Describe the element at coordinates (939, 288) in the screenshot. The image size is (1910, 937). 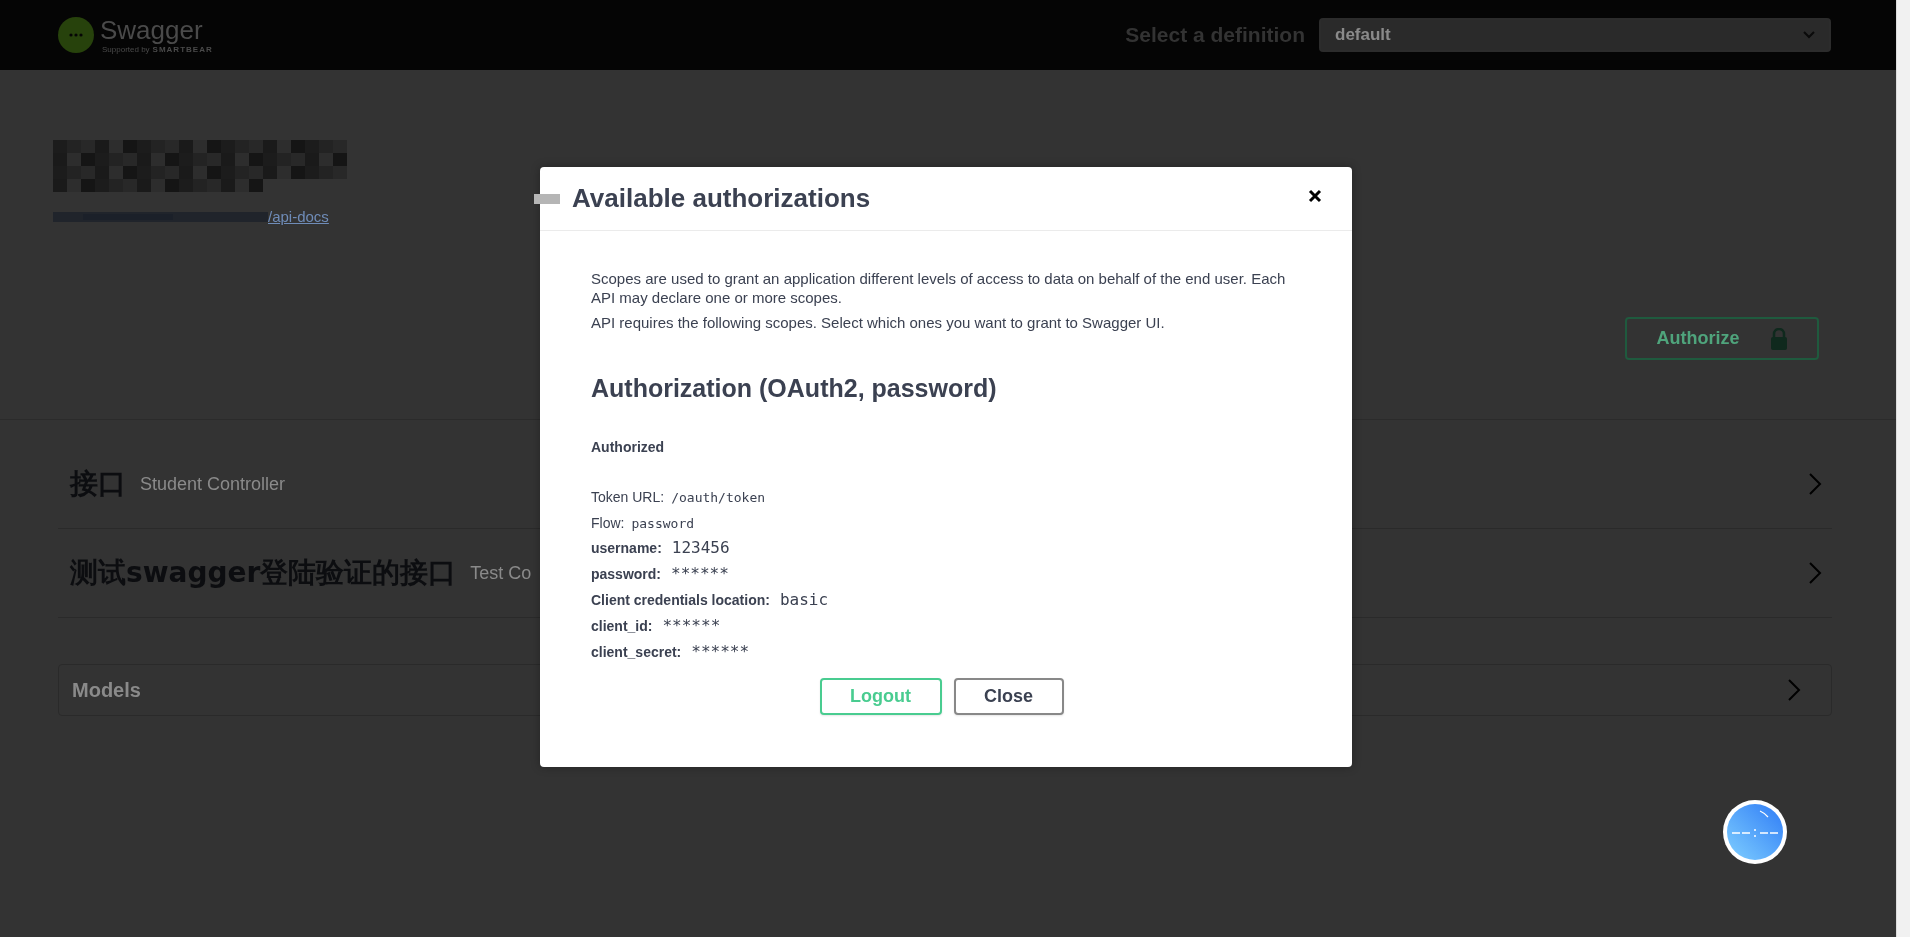
I see `scopes-description: Scopes are used to grant an application different levels of access to data on behalf of the end user. Each API may declare one or more scopes.` at that location.